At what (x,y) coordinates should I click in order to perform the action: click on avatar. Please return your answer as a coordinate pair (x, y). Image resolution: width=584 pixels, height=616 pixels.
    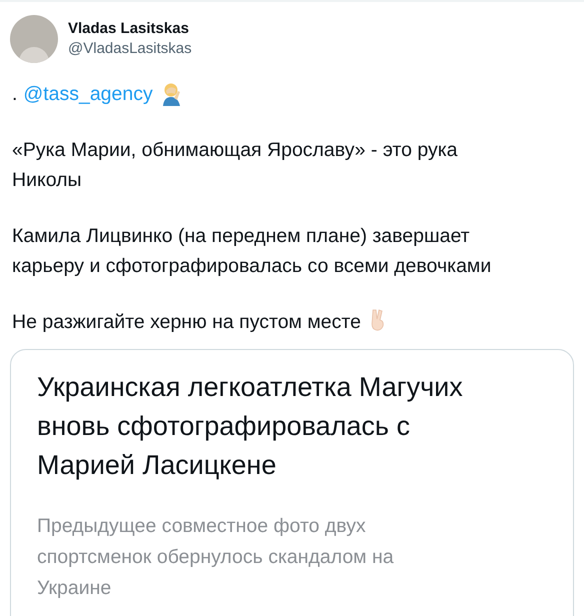
    Looking at the image, I should click on (34, 39).